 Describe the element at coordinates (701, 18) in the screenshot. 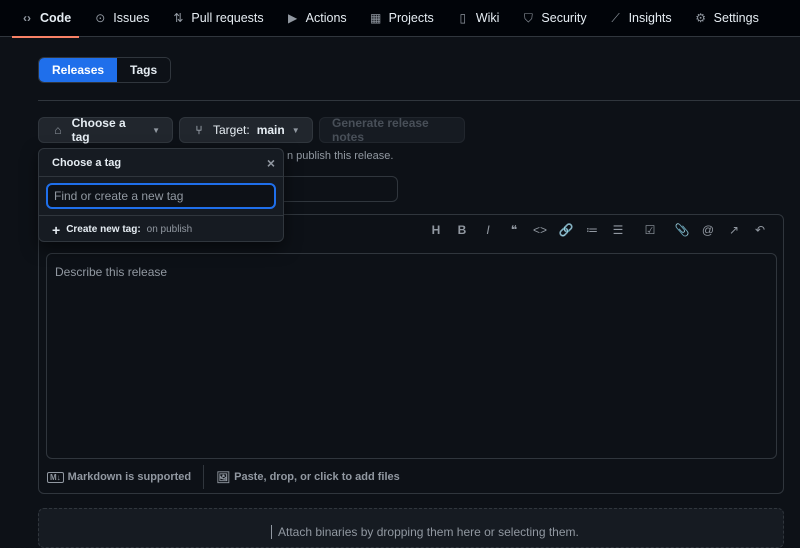

I see `gear-icon: ⚙` at that location.